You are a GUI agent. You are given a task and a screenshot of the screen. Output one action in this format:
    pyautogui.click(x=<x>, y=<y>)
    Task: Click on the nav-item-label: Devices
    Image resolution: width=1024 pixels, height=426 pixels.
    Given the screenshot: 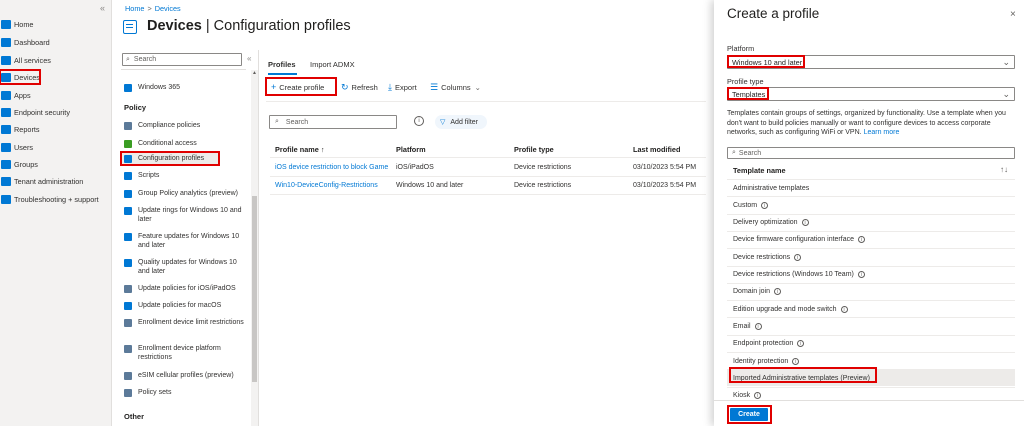 What is the action you would take?
    pyautogui.click(x=27, y=77)
    